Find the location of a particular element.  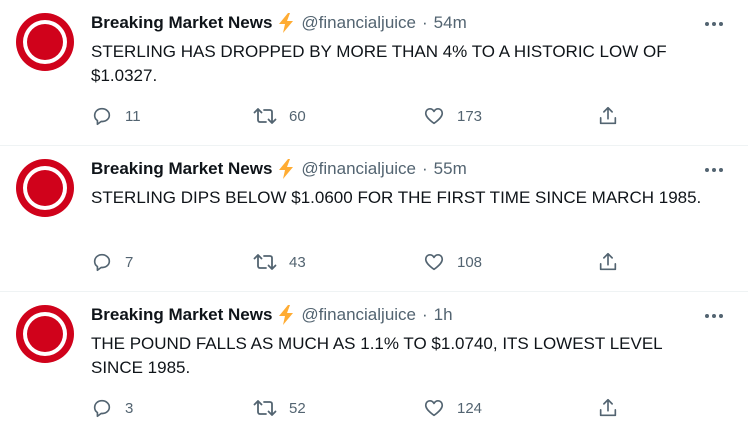

retweet-count: 60 is located at coordinates (297, 116).